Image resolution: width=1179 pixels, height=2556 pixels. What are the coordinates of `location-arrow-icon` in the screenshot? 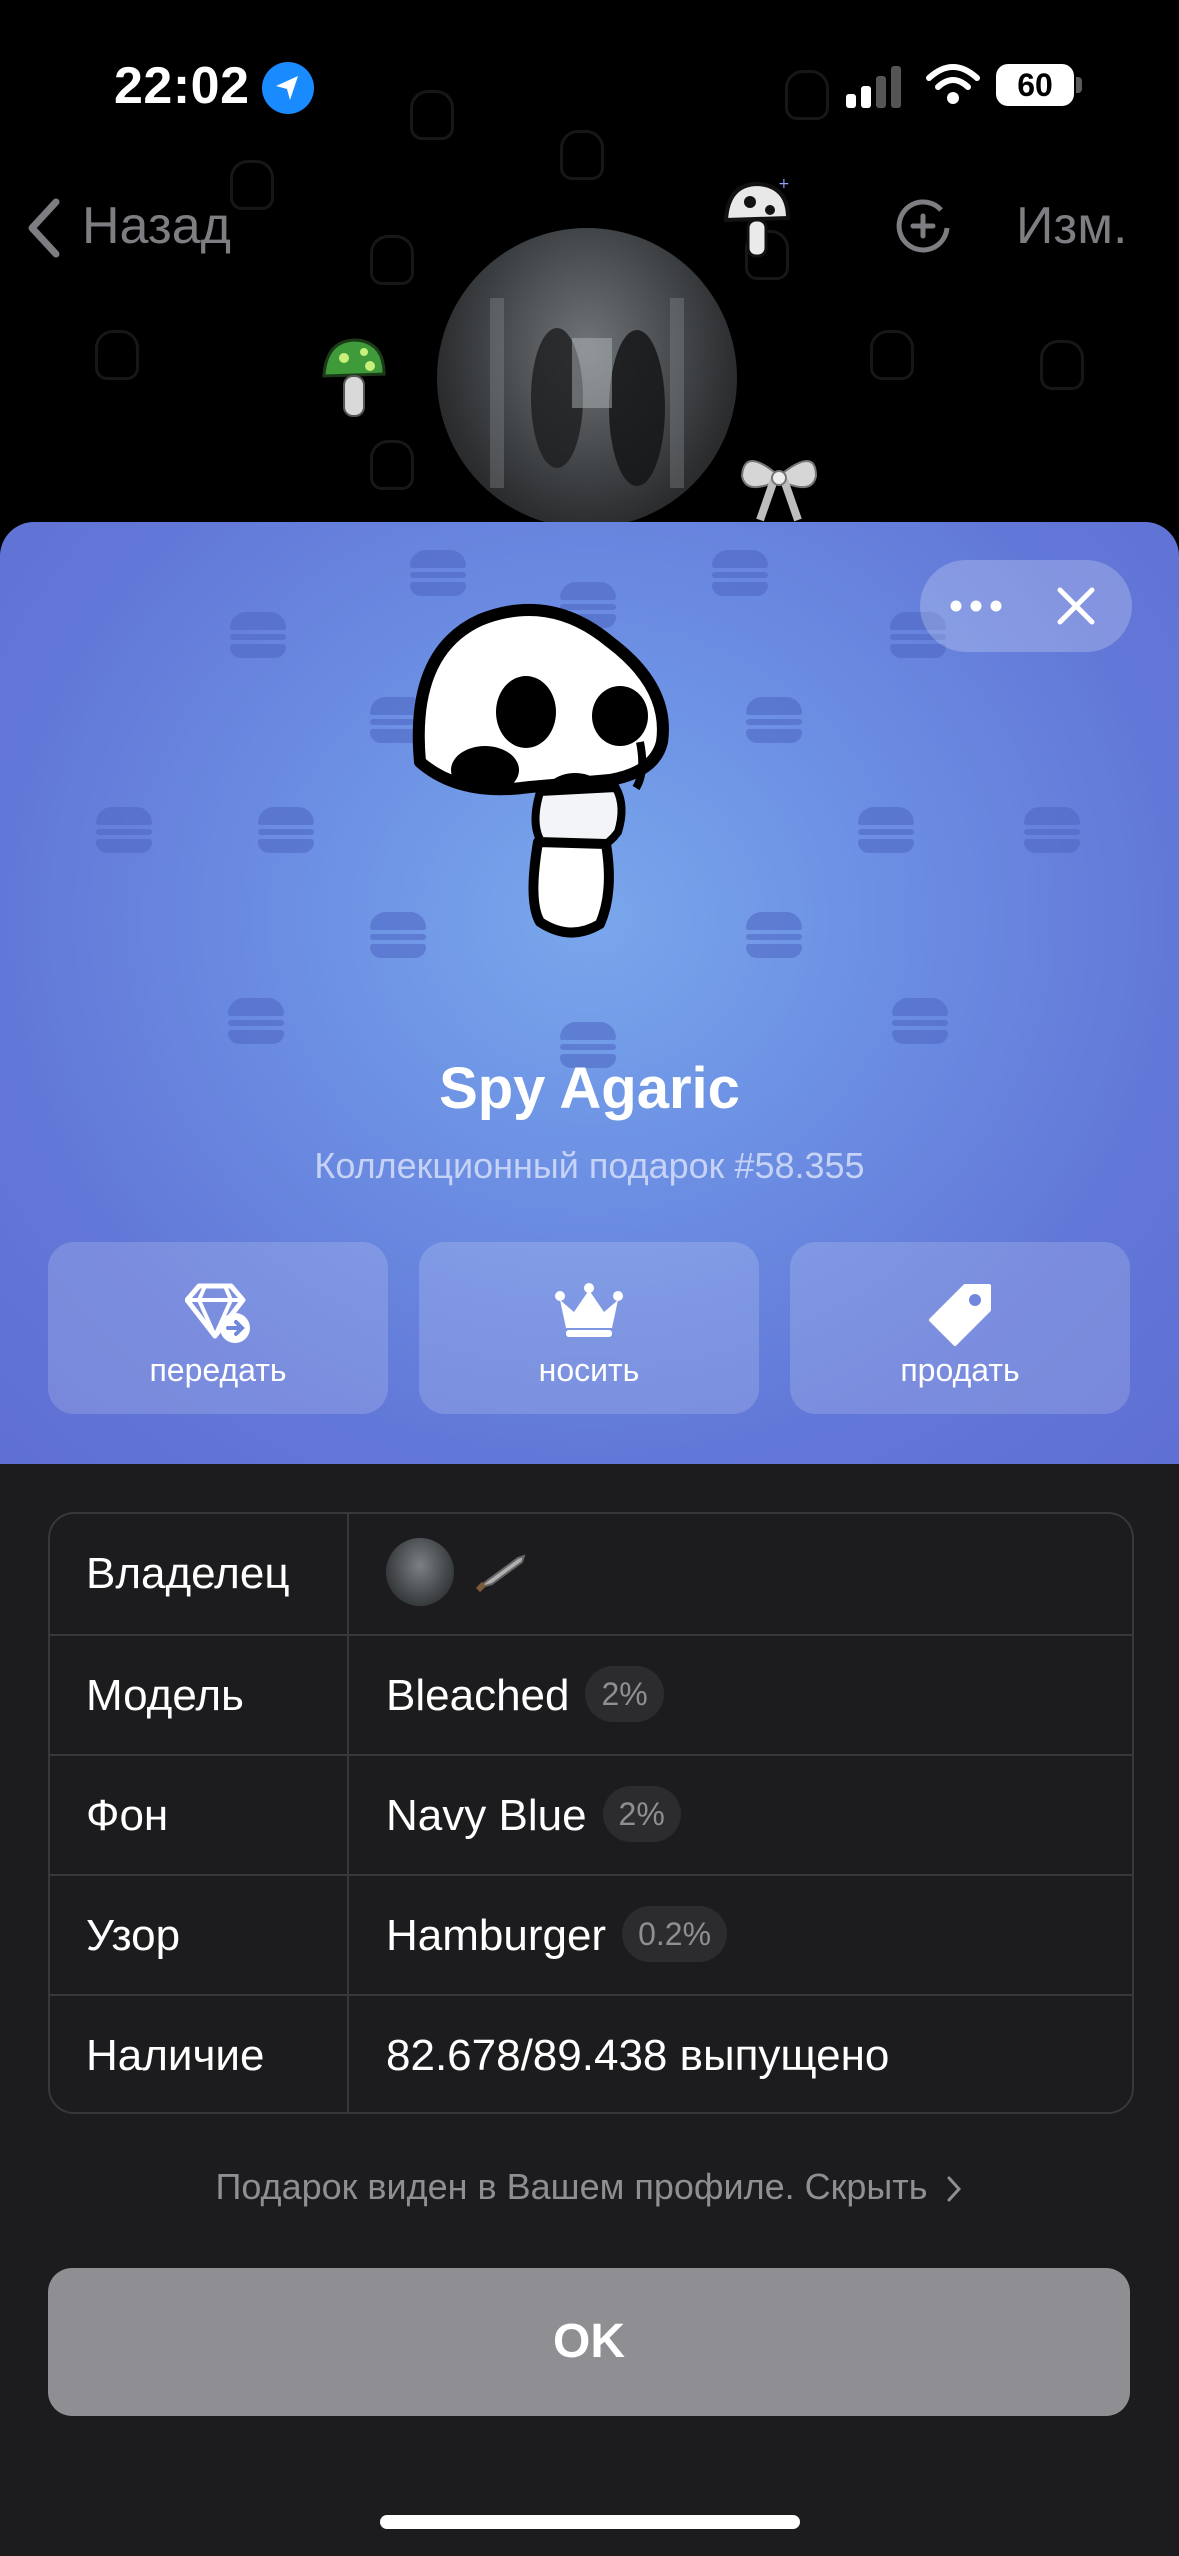 It's located at (288, 88).